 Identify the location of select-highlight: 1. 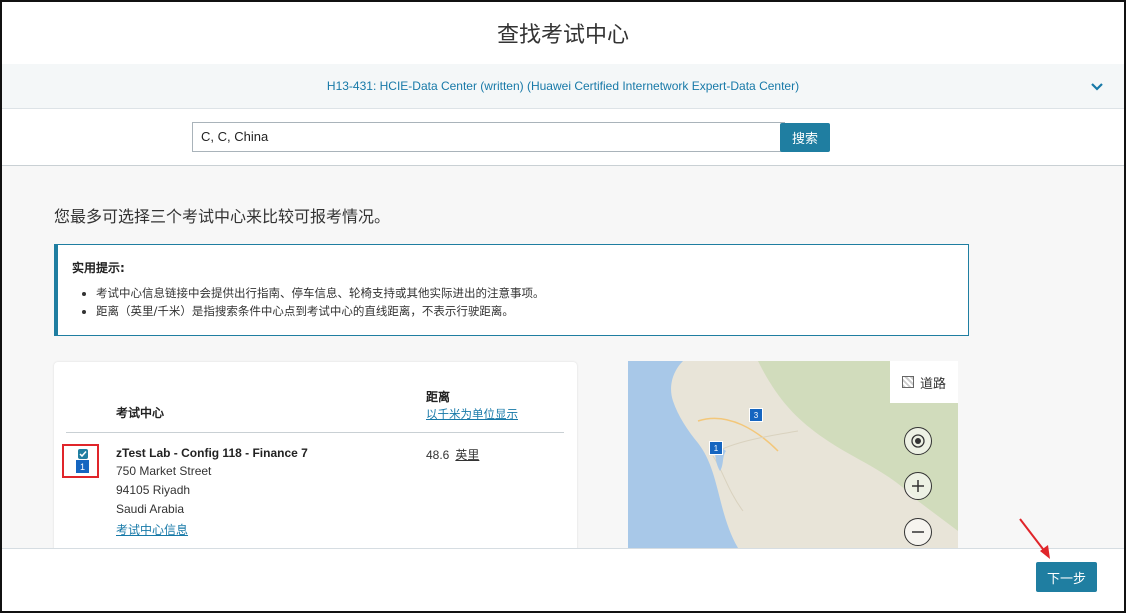
(80, 461).